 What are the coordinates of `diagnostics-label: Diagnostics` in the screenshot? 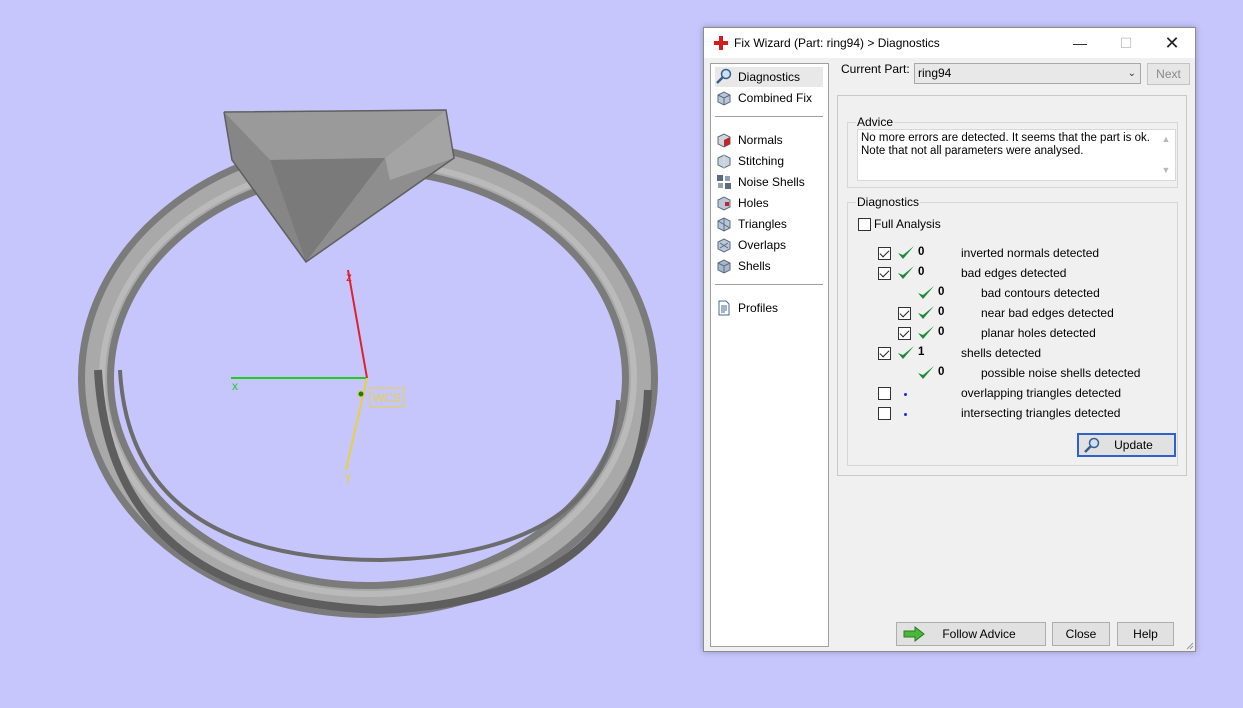 It's located at (888, 202).